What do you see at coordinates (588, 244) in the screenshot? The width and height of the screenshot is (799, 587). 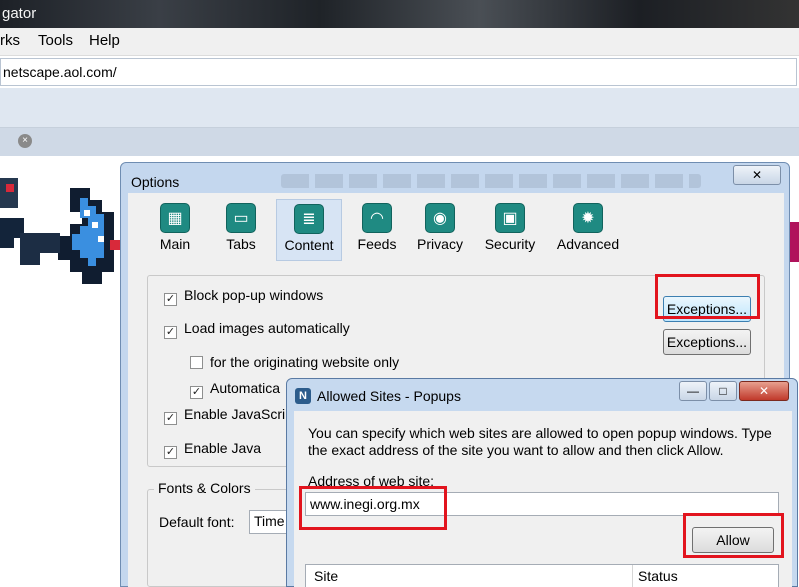 I see `tab-advanced-label: Advanced` at bounding box center [588, 244].